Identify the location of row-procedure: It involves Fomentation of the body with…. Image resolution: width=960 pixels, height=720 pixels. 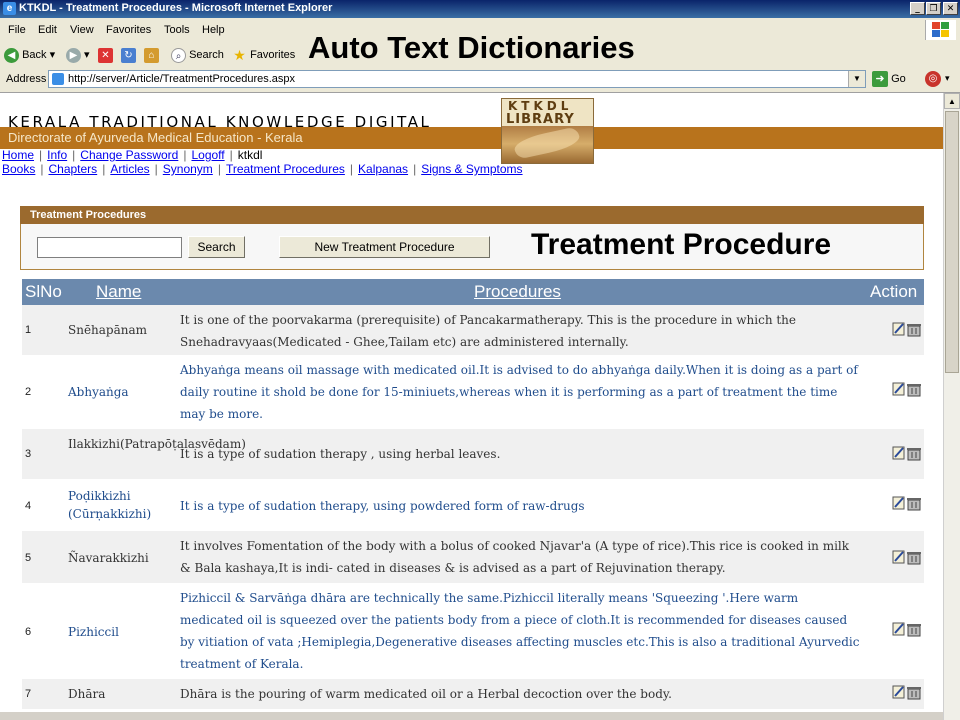
(515, 557).